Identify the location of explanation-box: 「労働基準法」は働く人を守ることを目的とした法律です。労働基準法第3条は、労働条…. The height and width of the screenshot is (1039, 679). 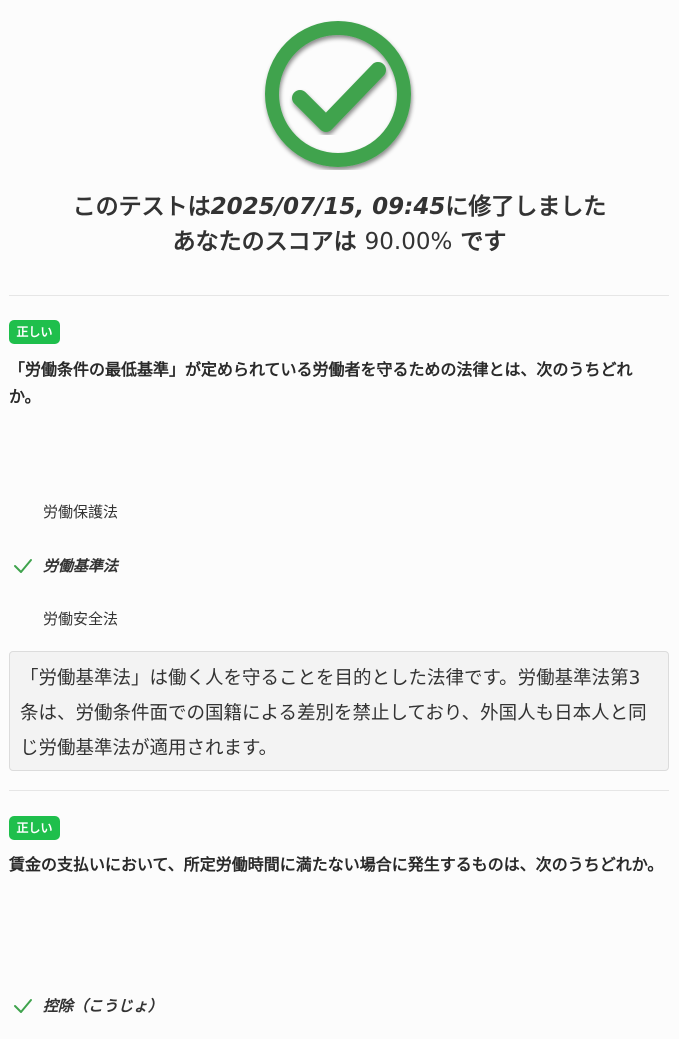
(339, 711).